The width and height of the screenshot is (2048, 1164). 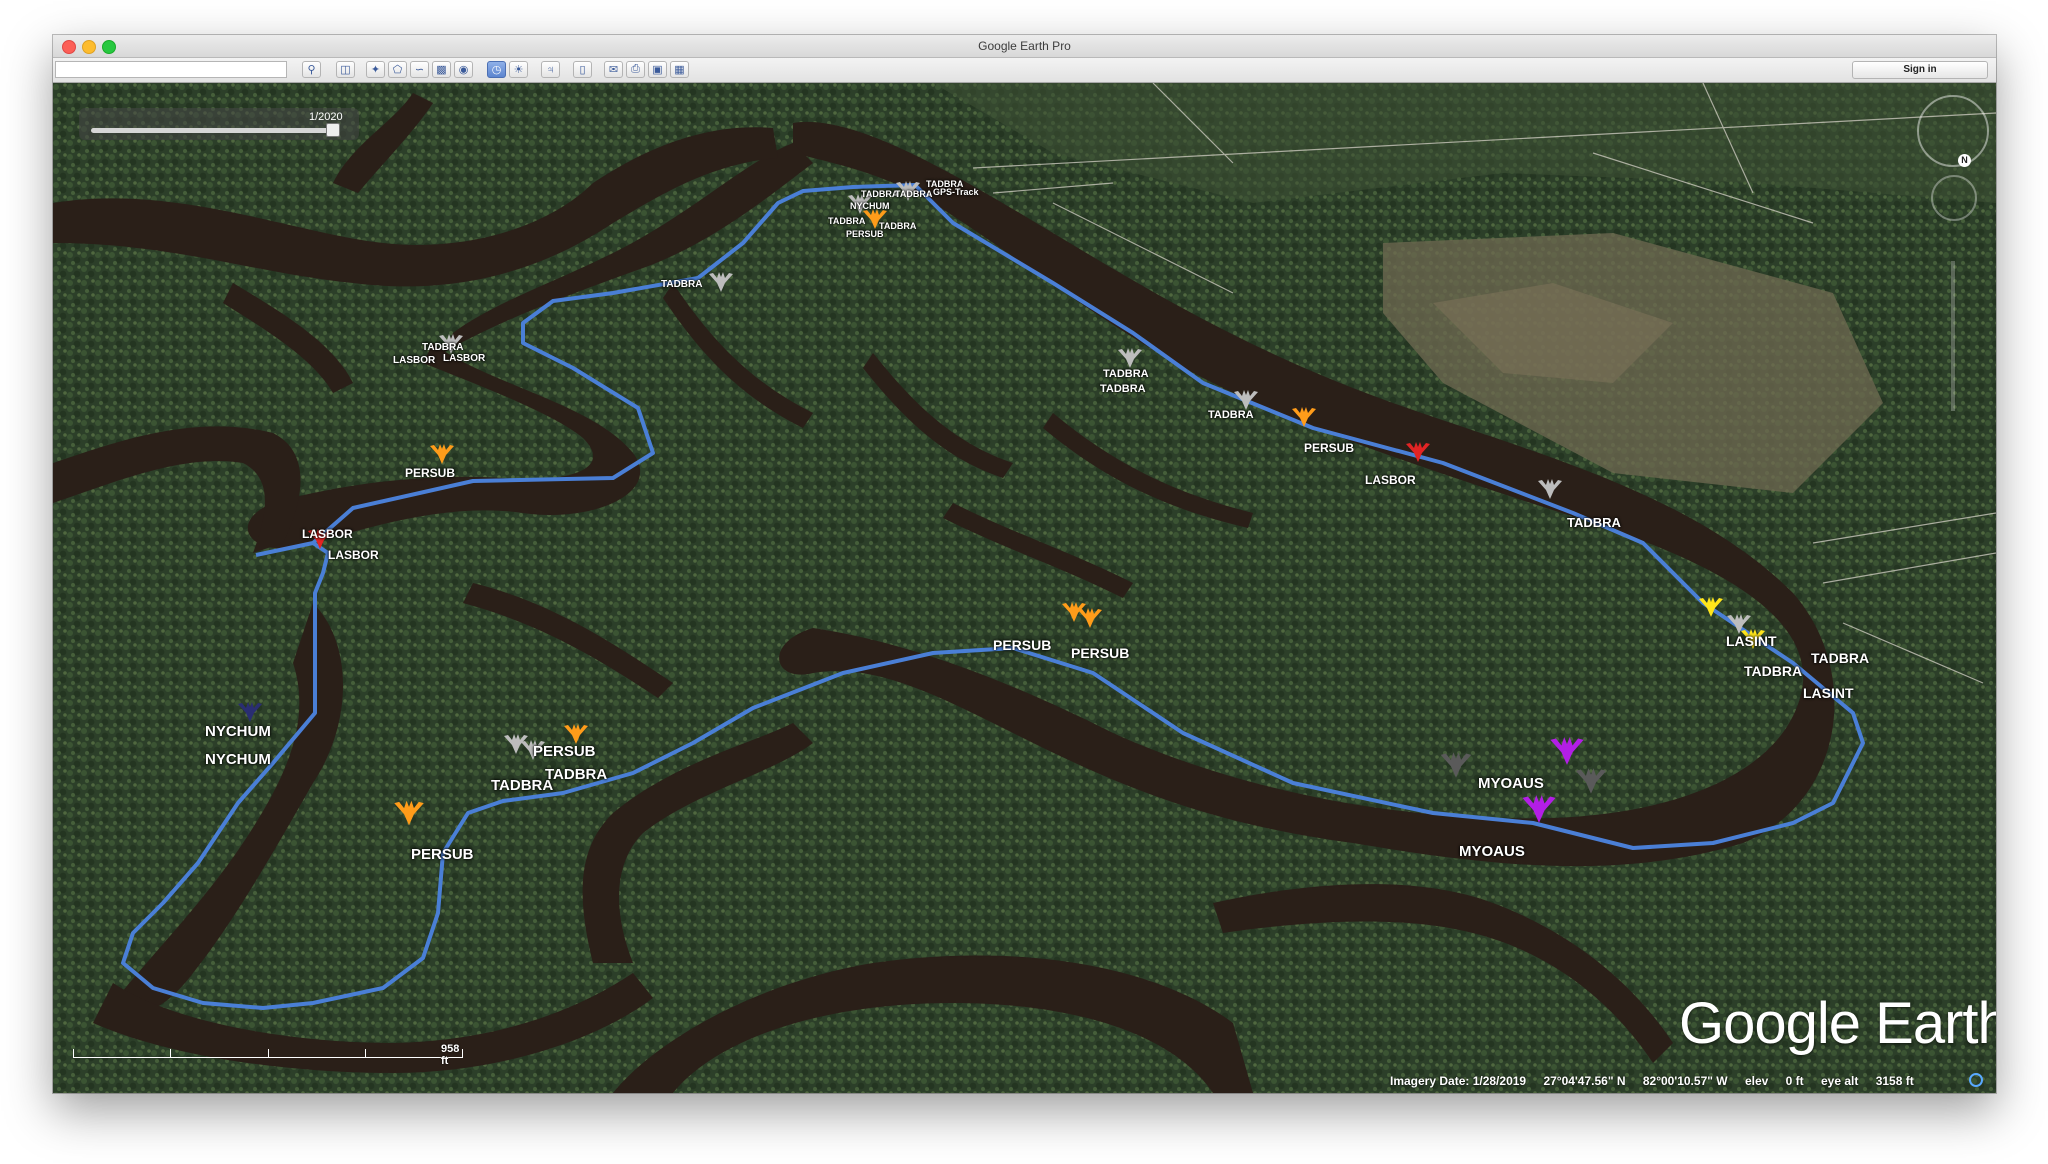 I want to click on ruler-icon: ▯, so click(x=582, y=70).